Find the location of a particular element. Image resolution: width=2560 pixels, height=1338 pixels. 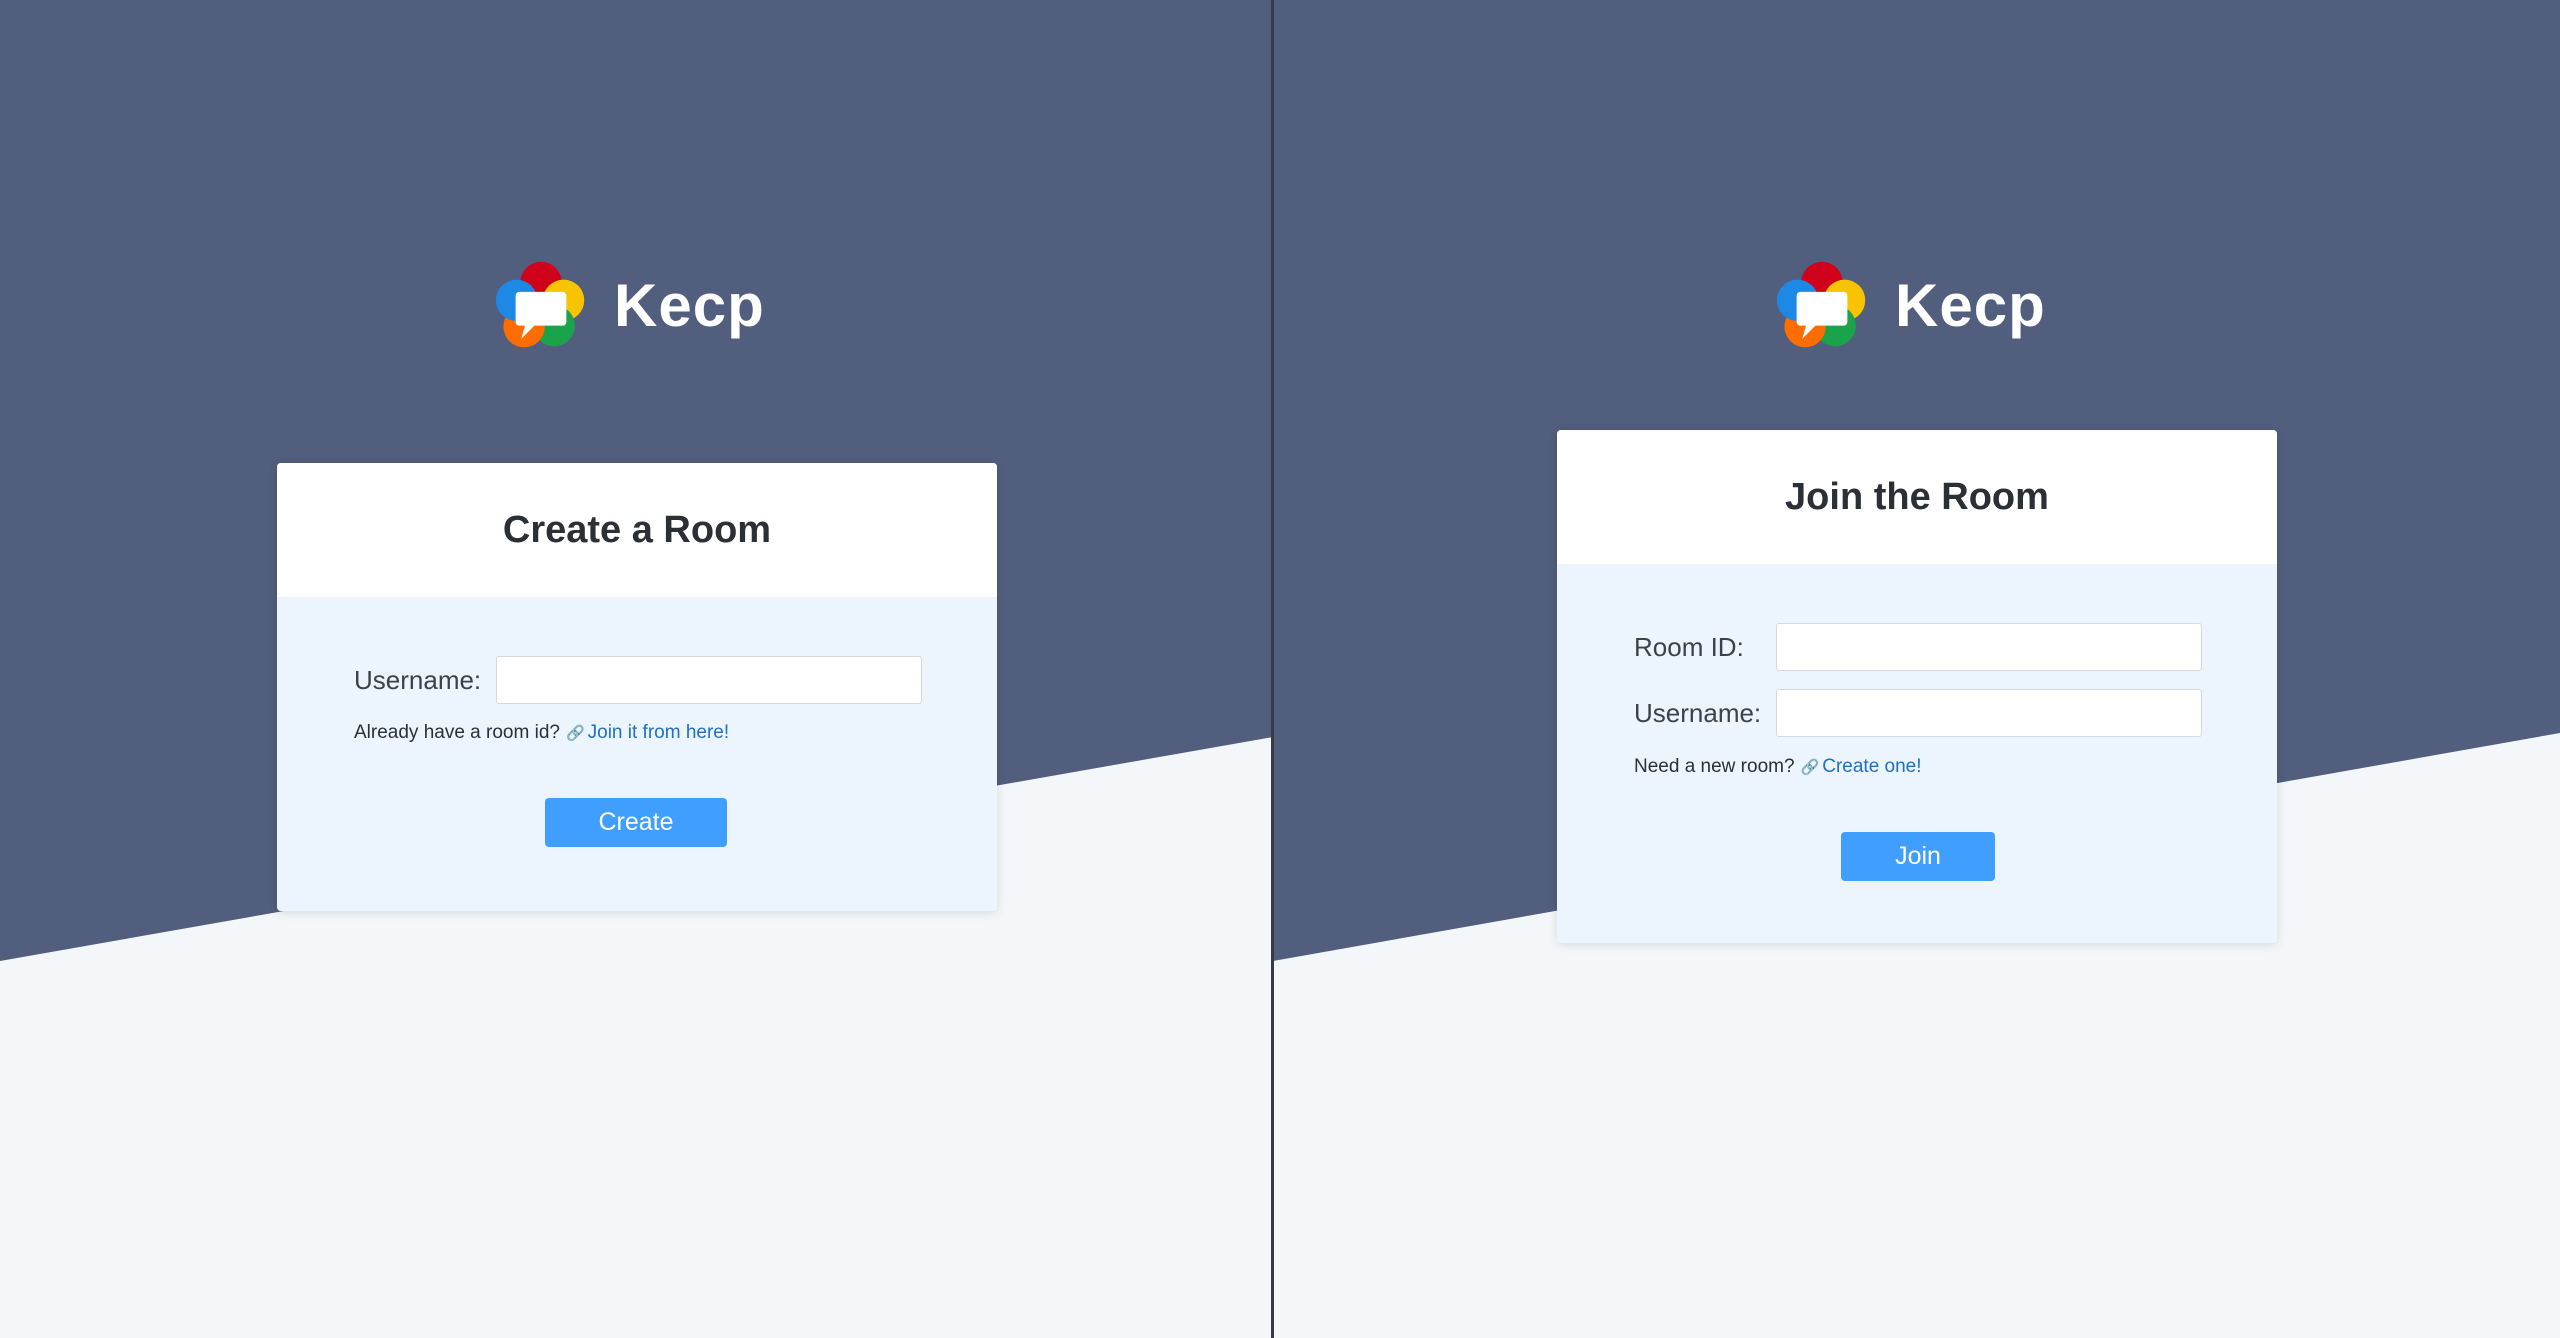

card-title: Create a Room is located at coordinates (637, 529).